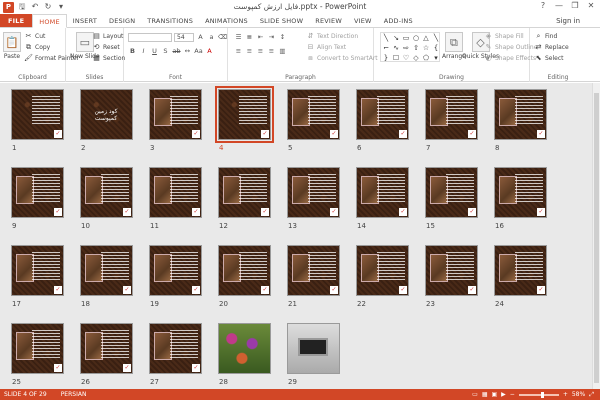 Image resolution: width=600 pixels, height=400 pixels. What do you see at coordinates (132, 51) in the screenshot?
I see `bold-icon: B` at bounding box center [132, 51].